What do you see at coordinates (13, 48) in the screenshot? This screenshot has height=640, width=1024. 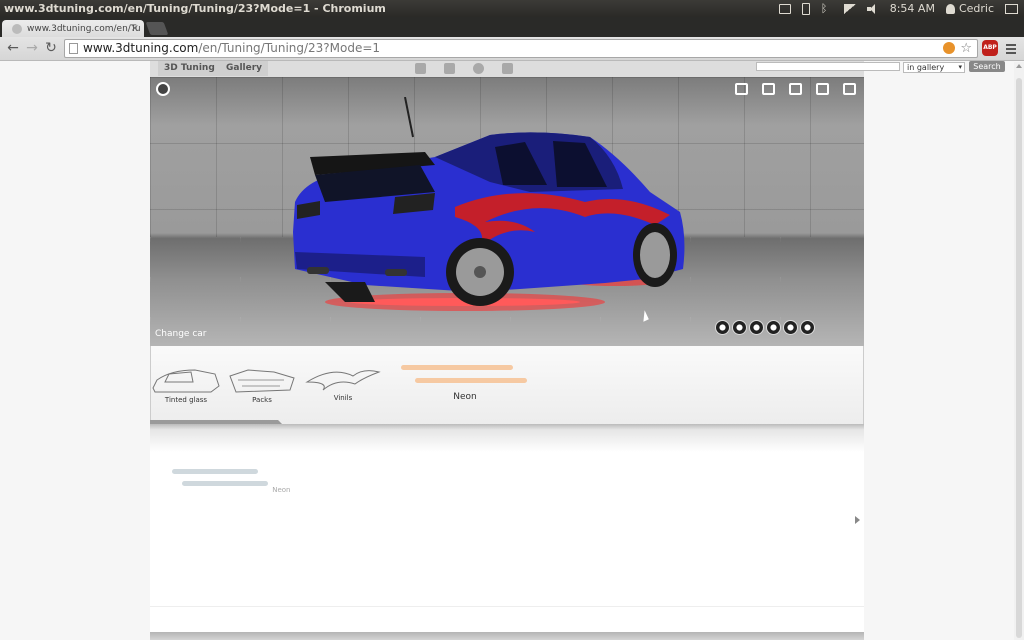 I see `back-icon: ←` at bounding box center [13, 48].